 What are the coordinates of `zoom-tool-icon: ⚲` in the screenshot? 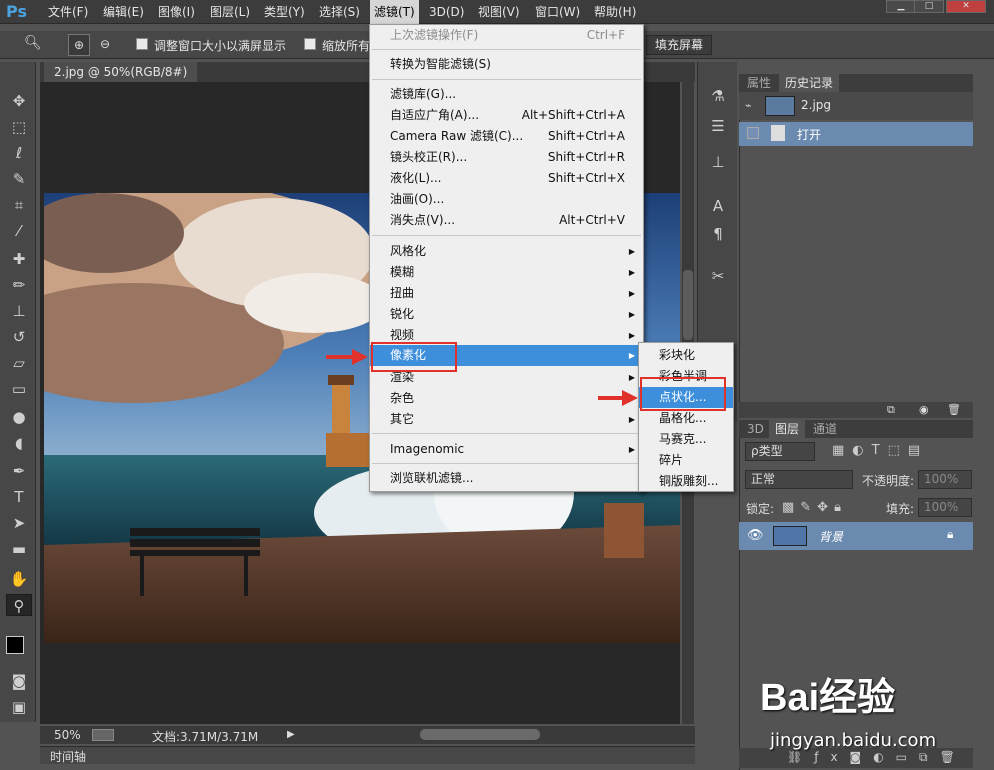 It's located at (19, 605).